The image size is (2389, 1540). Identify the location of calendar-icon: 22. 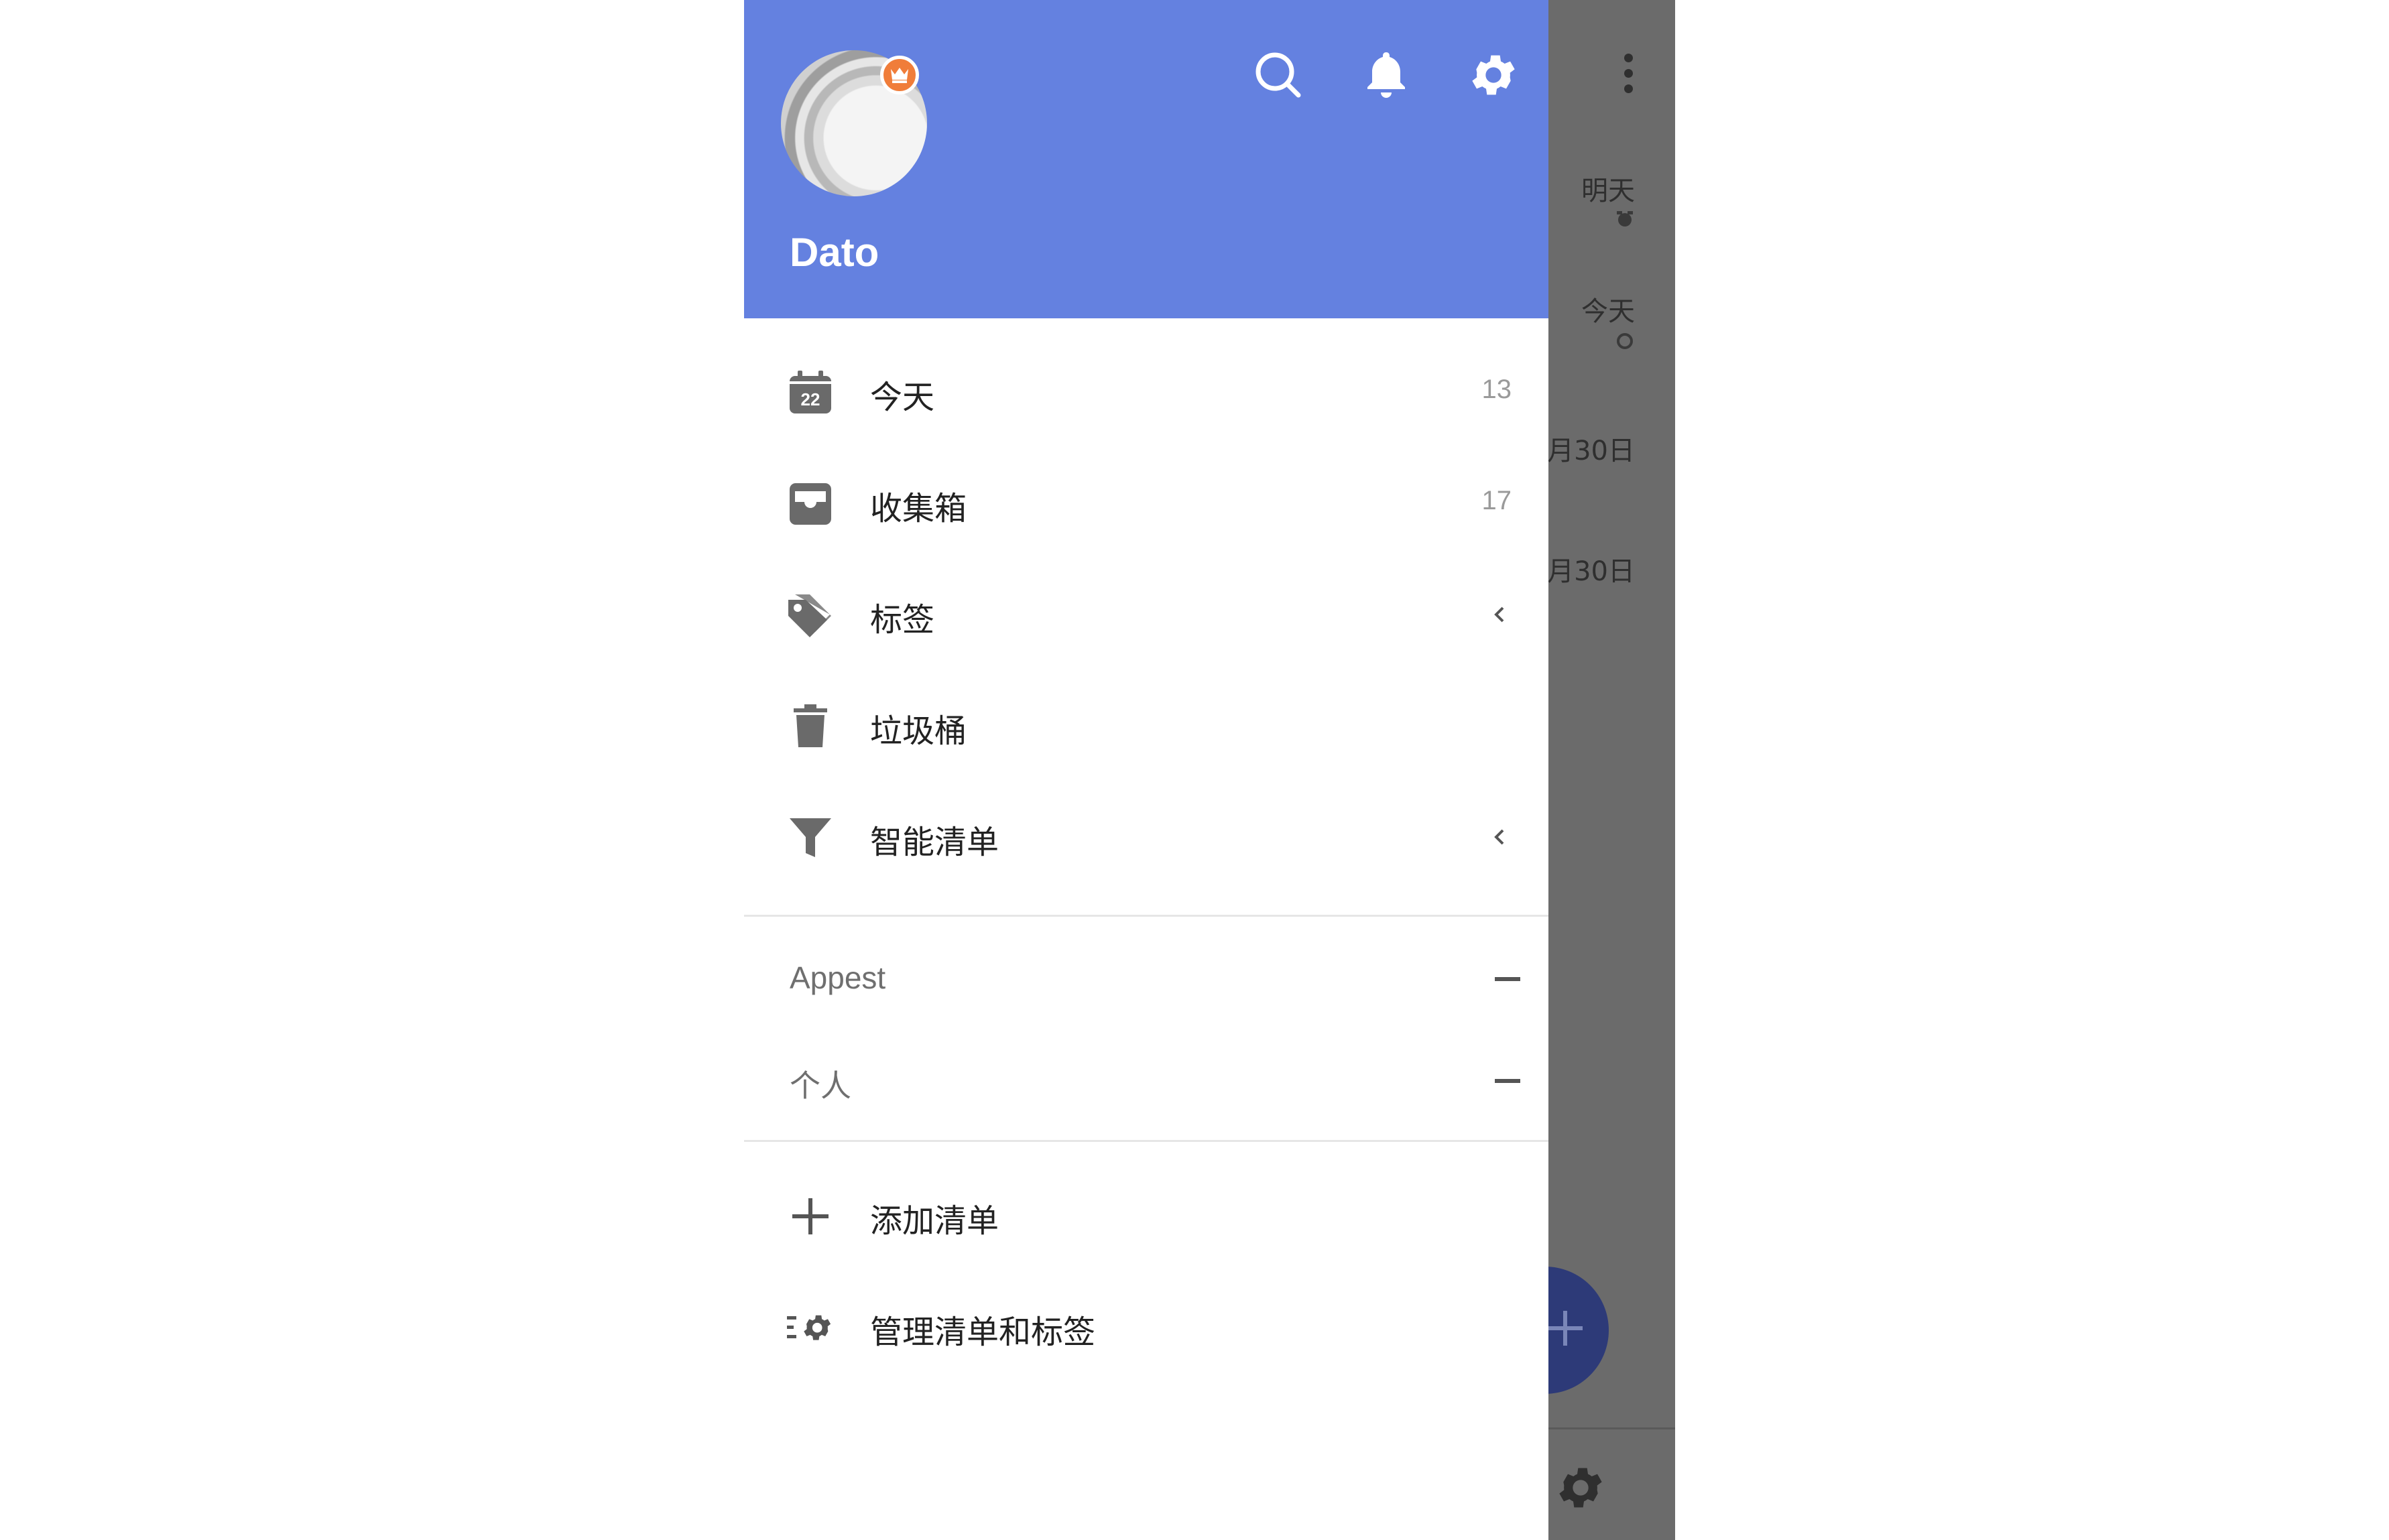
(810, 392).